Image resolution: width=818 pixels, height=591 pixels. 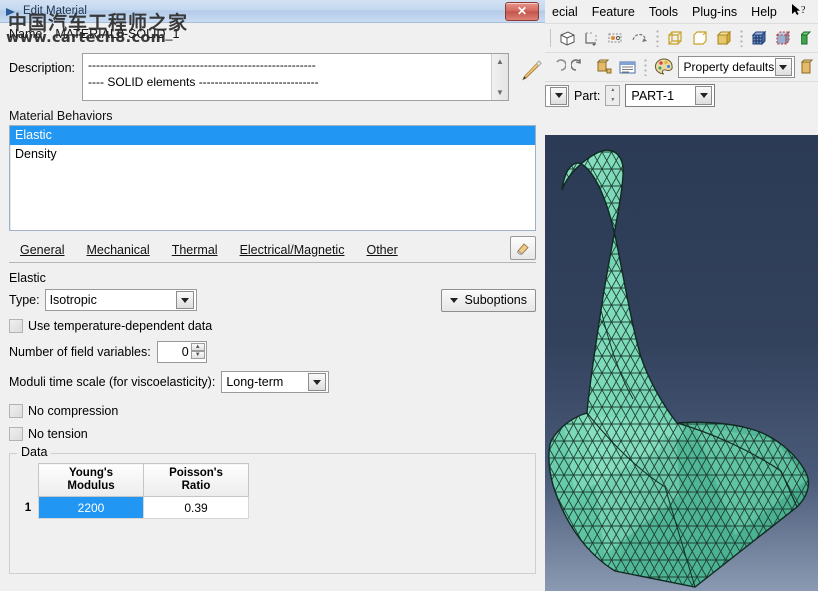 What do you see at coordinates (196, 486) in the screenshot?
I see `poissons-ratio-line2: Ratio` at bounding box center [196, 486].